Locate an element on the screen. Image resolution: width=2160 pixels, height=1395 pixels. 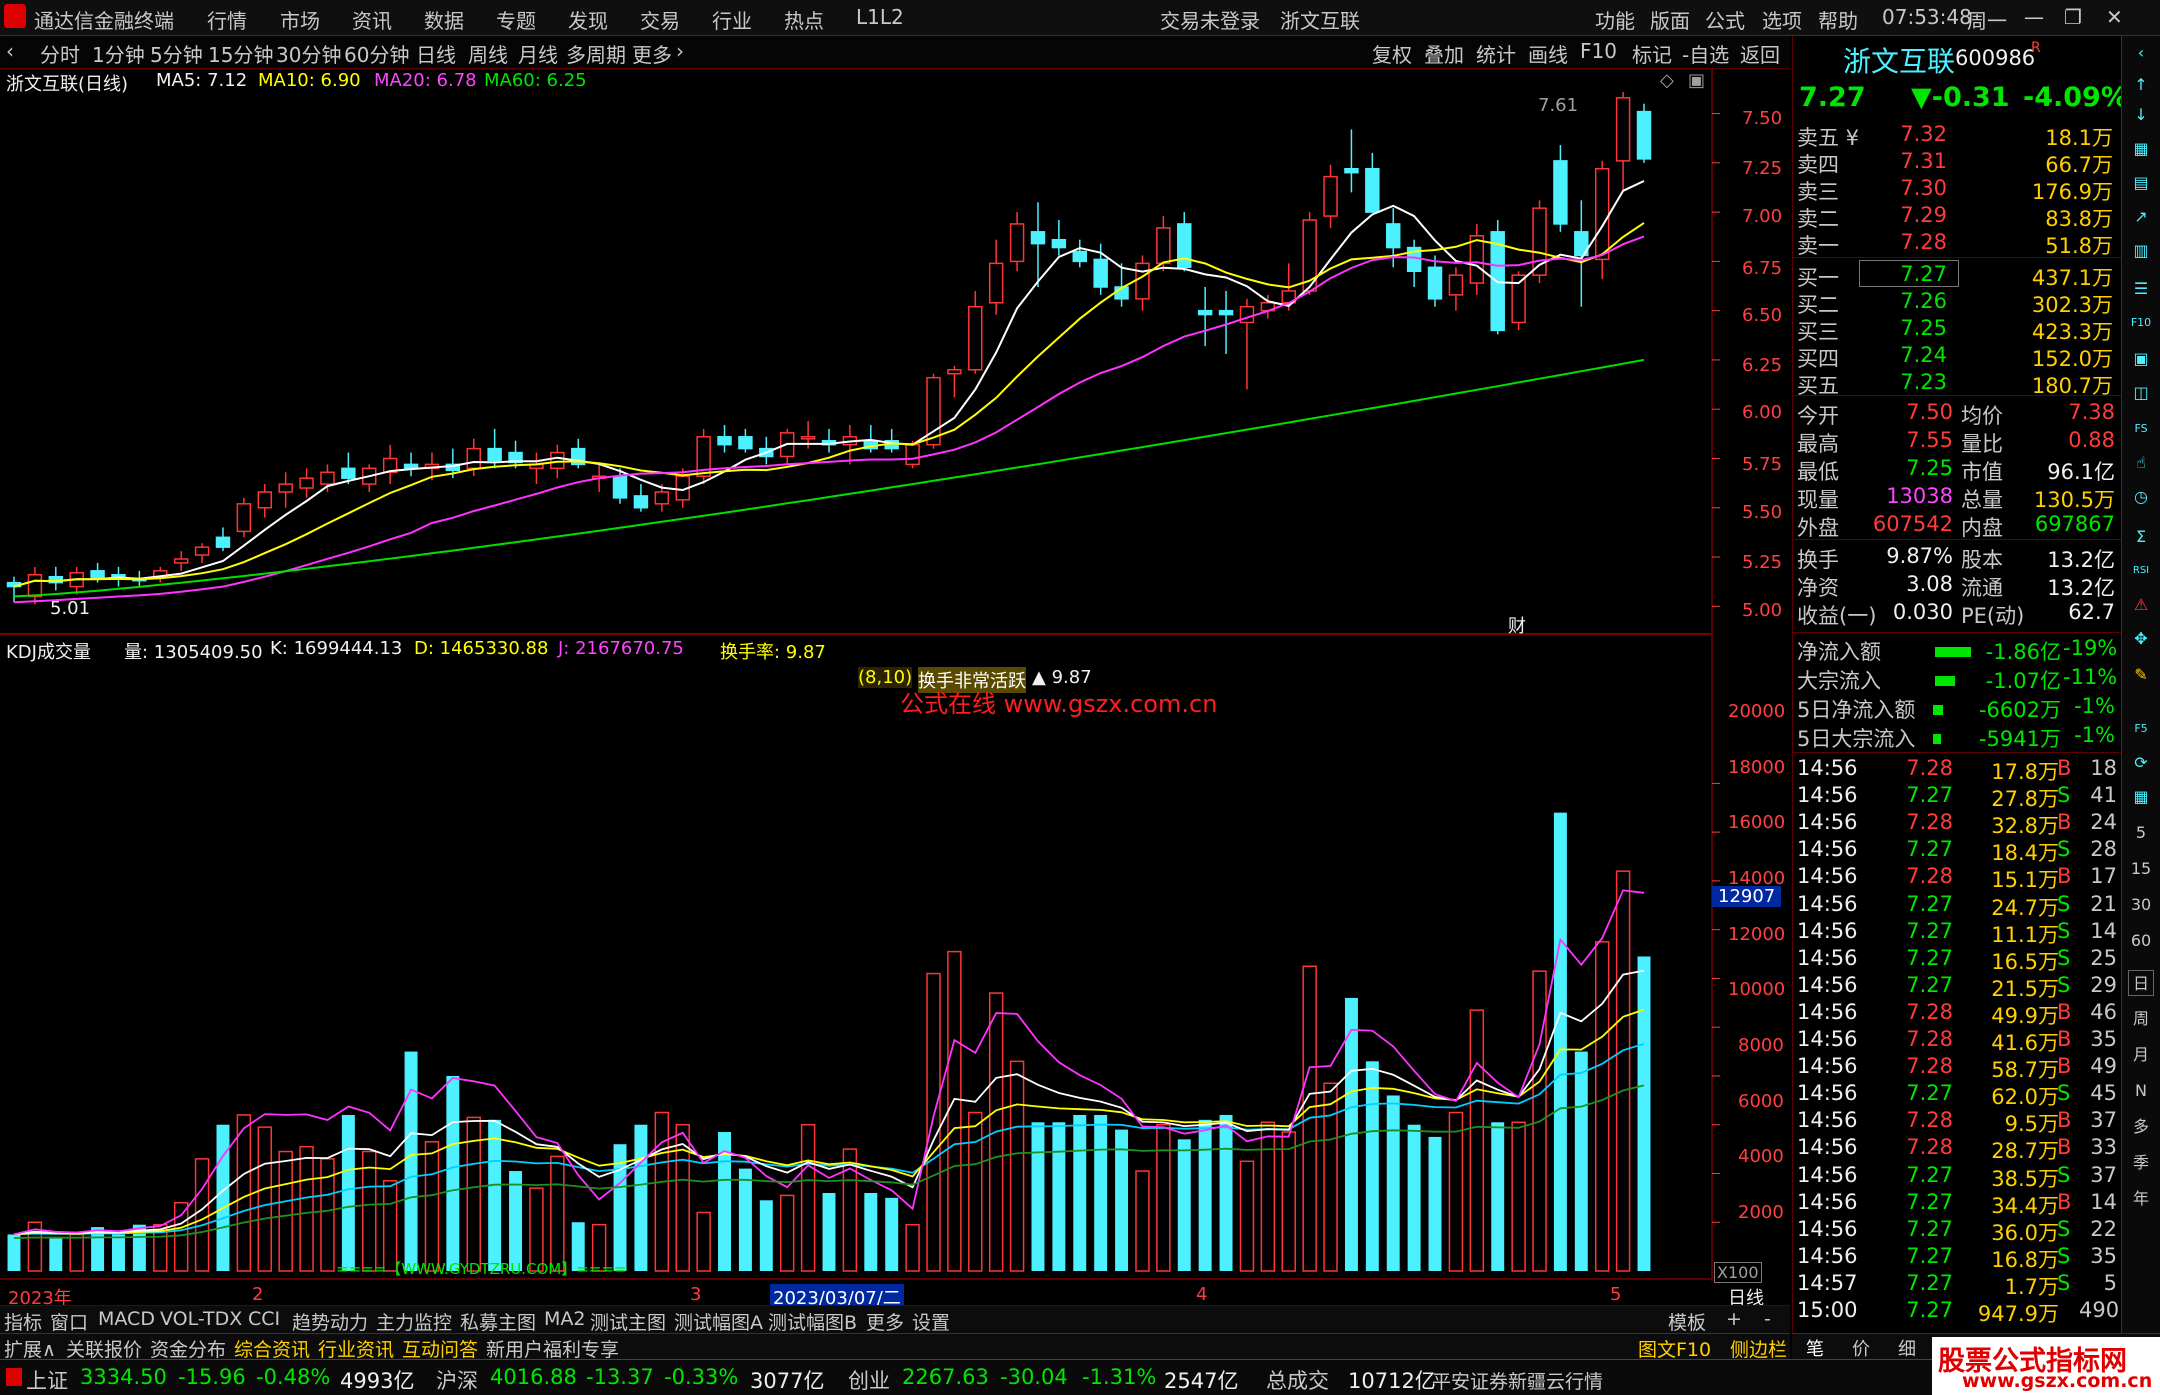
news-icon: ▣ is located at coordinates (2141, 359).